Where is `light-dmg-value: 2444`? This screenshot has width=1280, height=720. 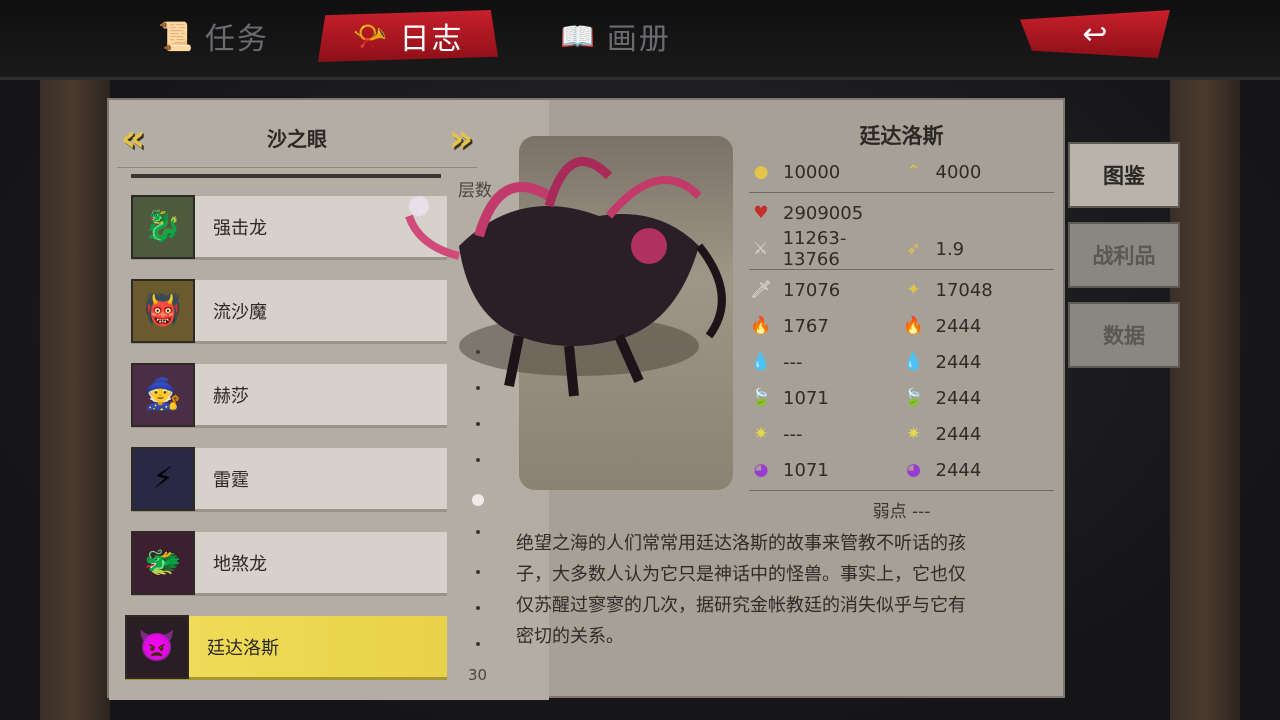 light-dmg-value: 2444 is located at coordinates (958, 434).